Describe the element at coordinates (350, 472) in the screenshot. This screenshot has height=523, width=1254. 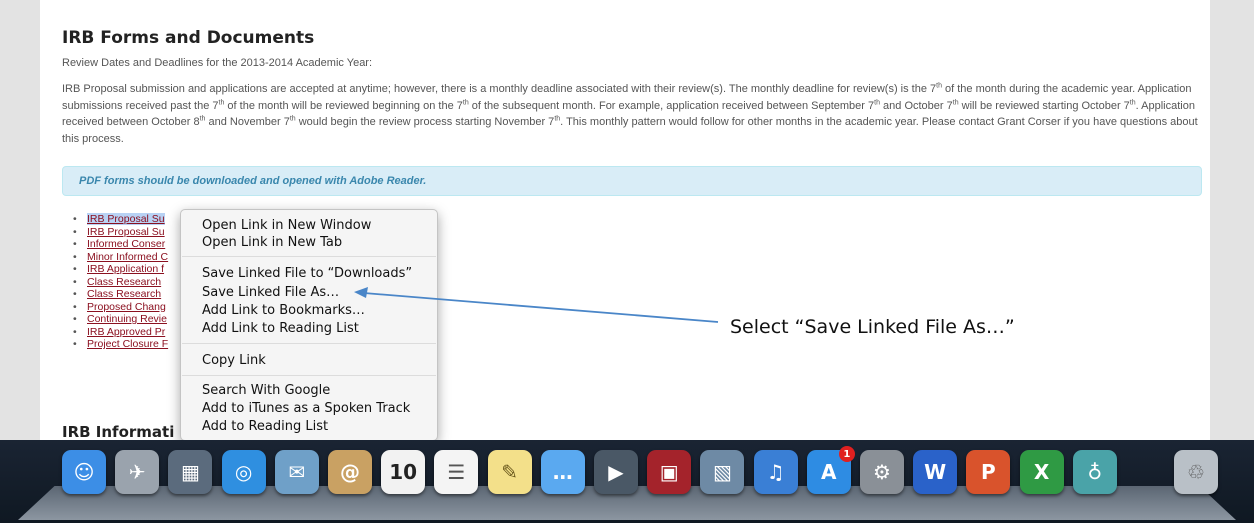
I see `contacts-icon: @` at that location.